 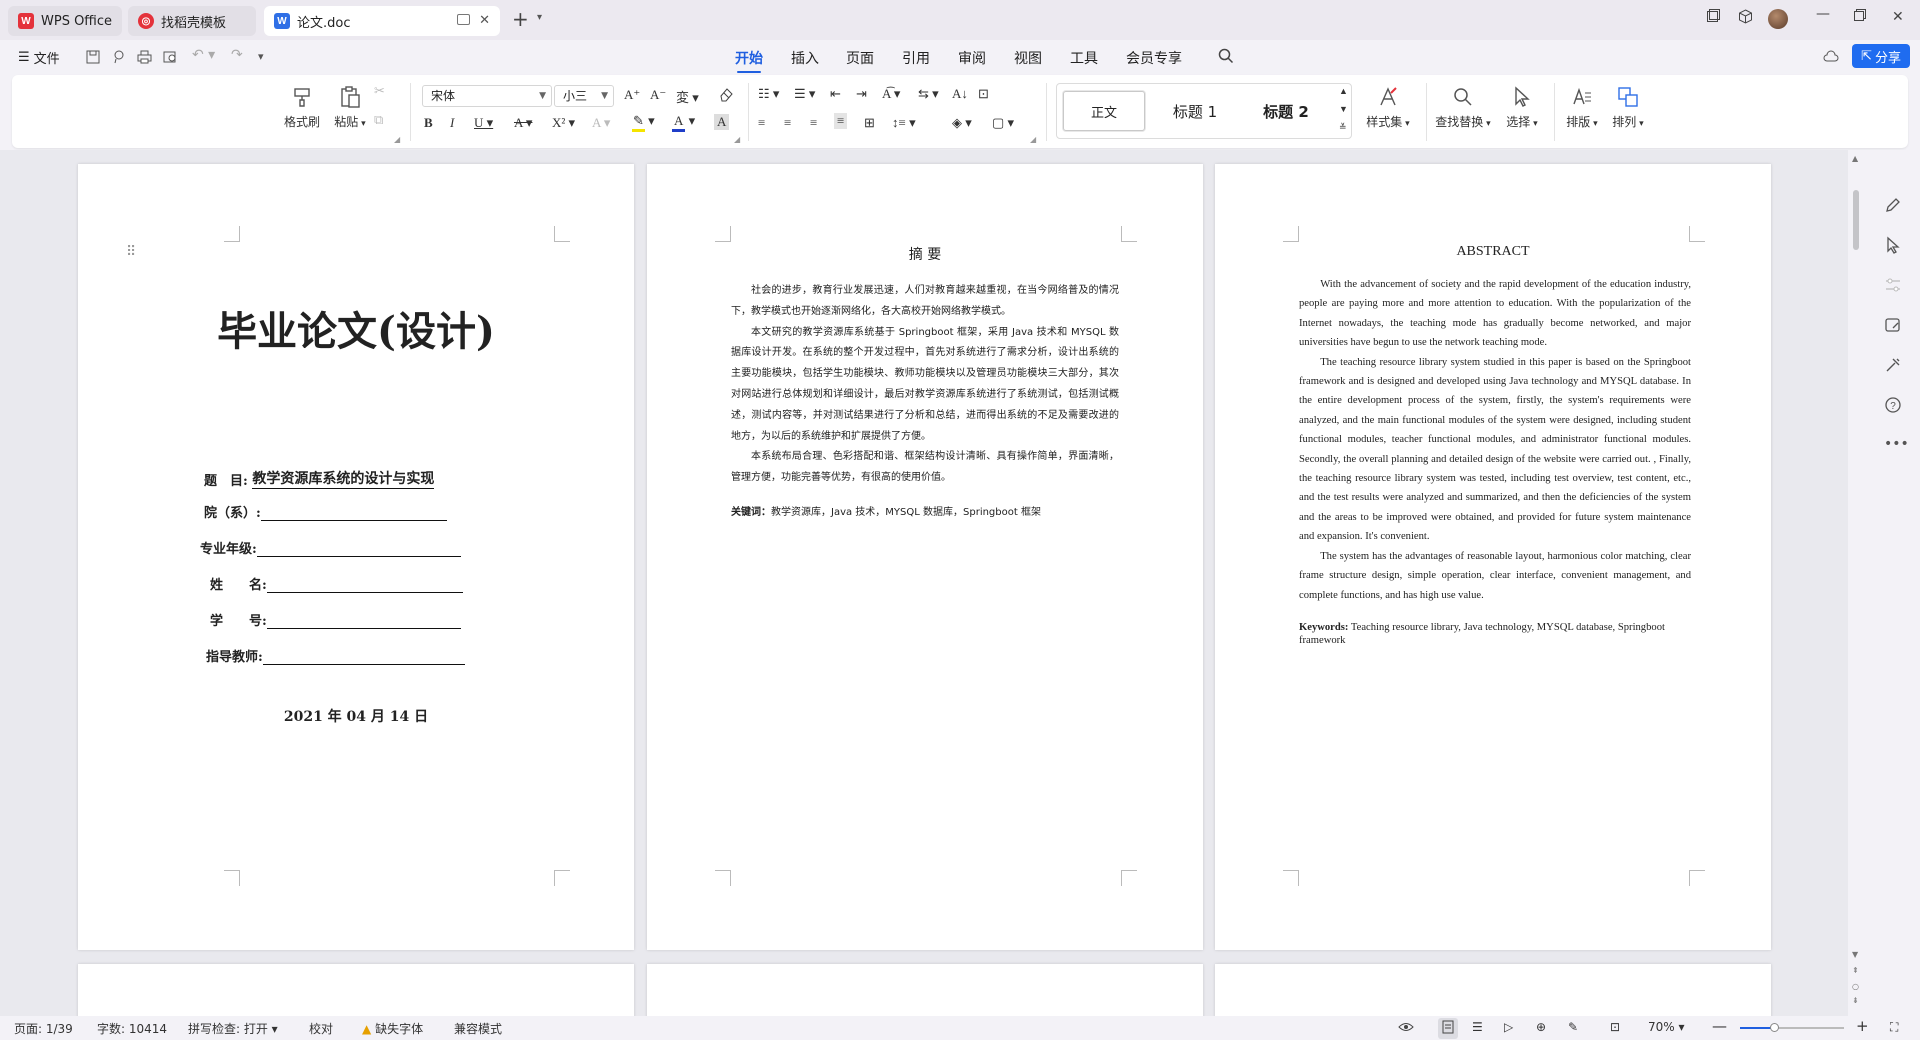 What do you see at coordinates (1226, 58) in the screenshot?
I see `search-icon` at bounding box center [1226, 58].